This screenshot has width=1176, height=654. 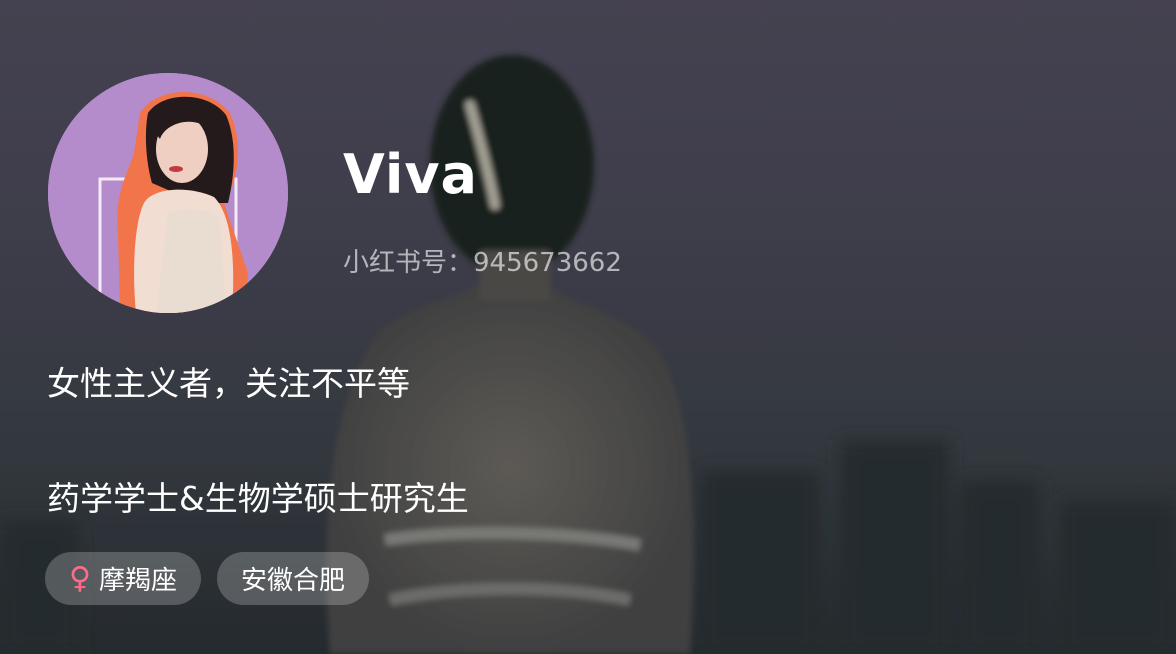 What do you see at coordinates (410, 174) in the screenshot?
I see `nickname: Viva` at bounding box center [410, 174].